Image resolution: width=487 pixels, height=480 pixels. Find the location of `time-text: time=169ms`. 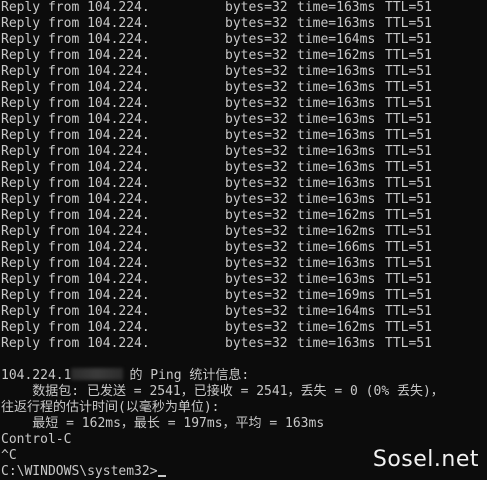

time-text: time=169ms is located at coordinates (336, 295).